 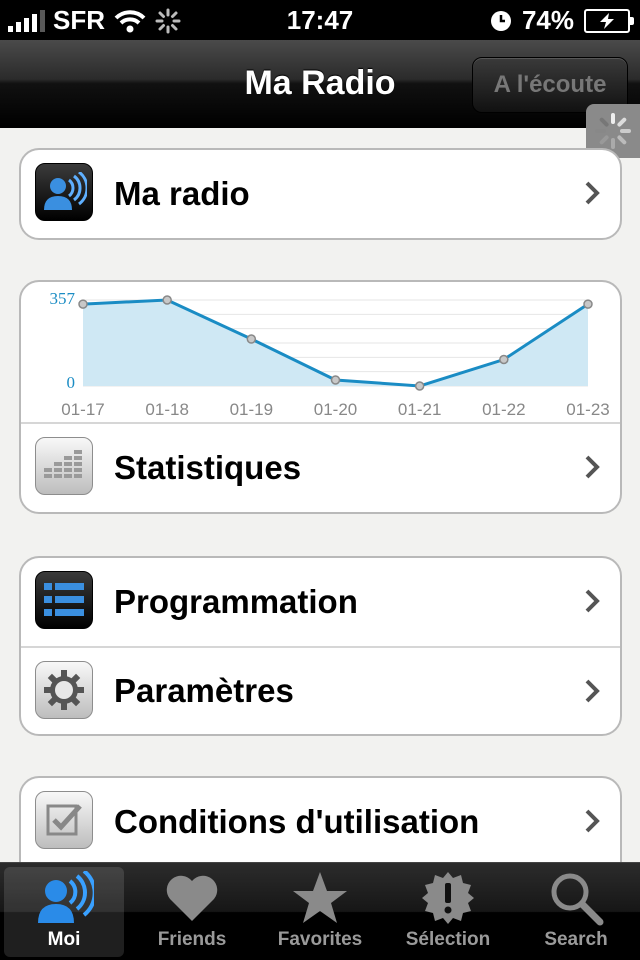 What do you see at coordinates (166, 409) in the screenshot?
I see `x-tick-label: 01-18` at bounding box center [166, 409].